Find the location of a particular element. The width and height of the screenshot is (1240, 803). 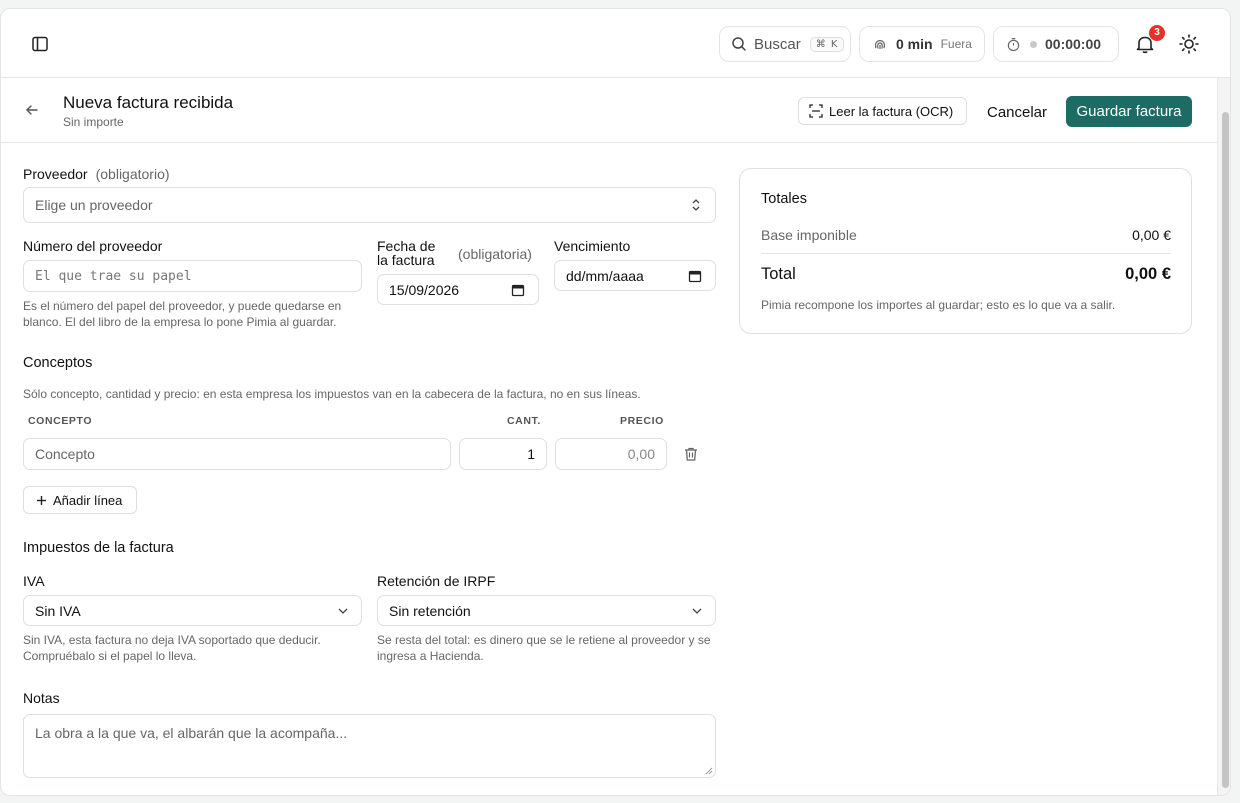

concept-placeholder: Concepto is located at coordinates (65, 454).